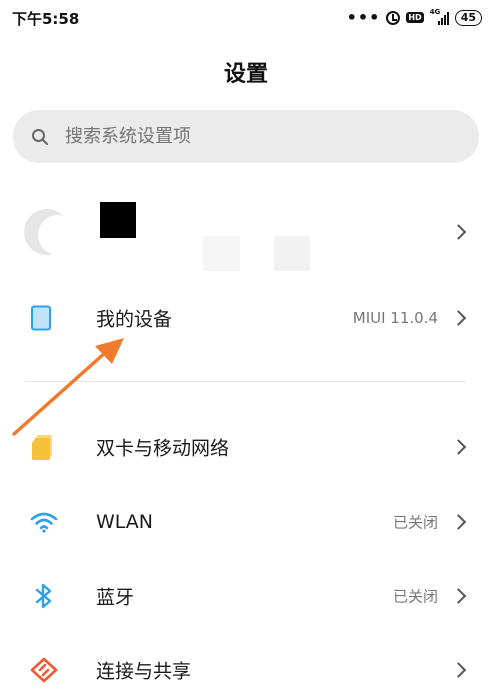 This screenshot has width=492, height=700. What do you see at coordinates (47, 232) in the screenshot?
I see `avatar` at bounding box center [47, 232].